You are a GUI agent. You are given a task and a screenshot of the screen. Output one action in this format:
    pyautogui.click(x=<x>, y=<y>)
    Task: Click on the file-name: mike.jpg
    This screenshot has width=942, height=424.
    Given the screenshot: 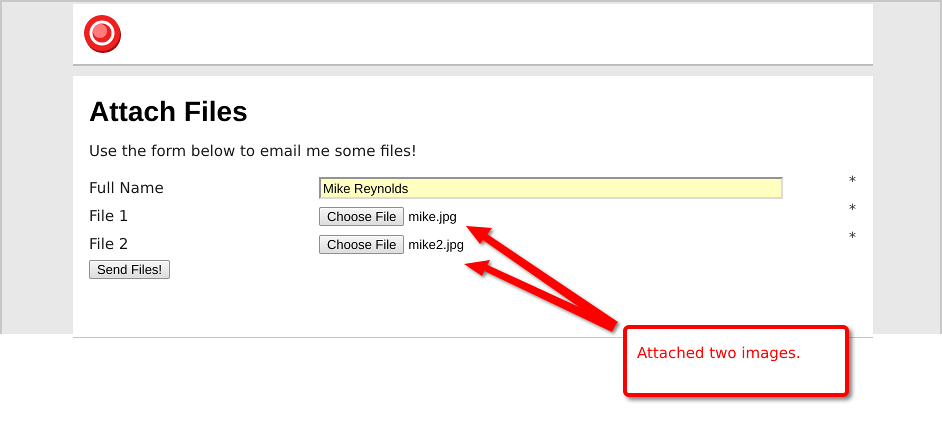 What is the action you would take?
    pyautogui.click(x=432, y=216)
    